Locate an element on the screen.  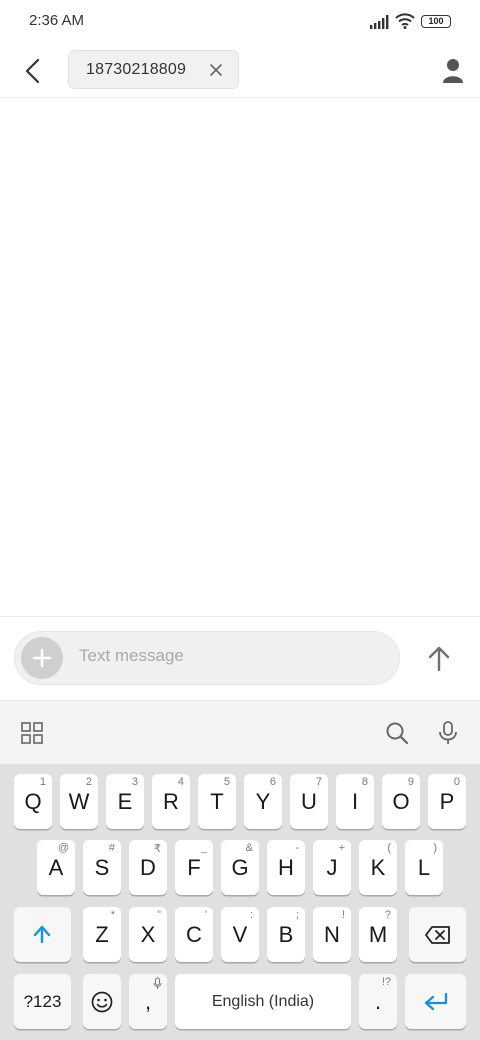
key-y: 6Y is located at coordinates (263, 801).